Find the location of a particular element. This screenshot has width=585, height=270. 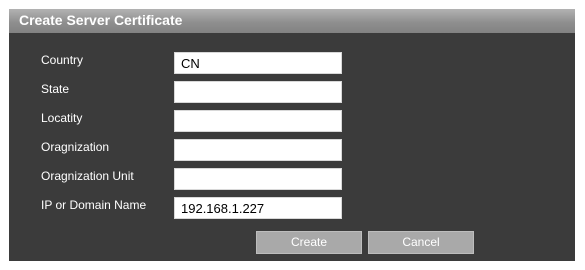

country-label: Country is located at coordinates (62, 60).